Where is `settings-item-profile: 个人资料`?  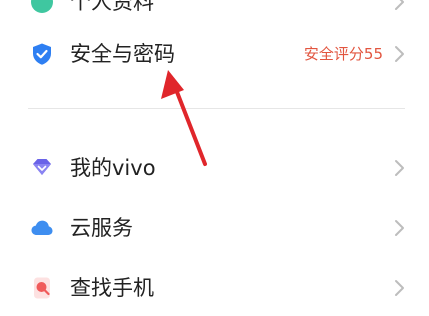
settings-item-profile: 个人资料 is located at coordinates (214, 14).